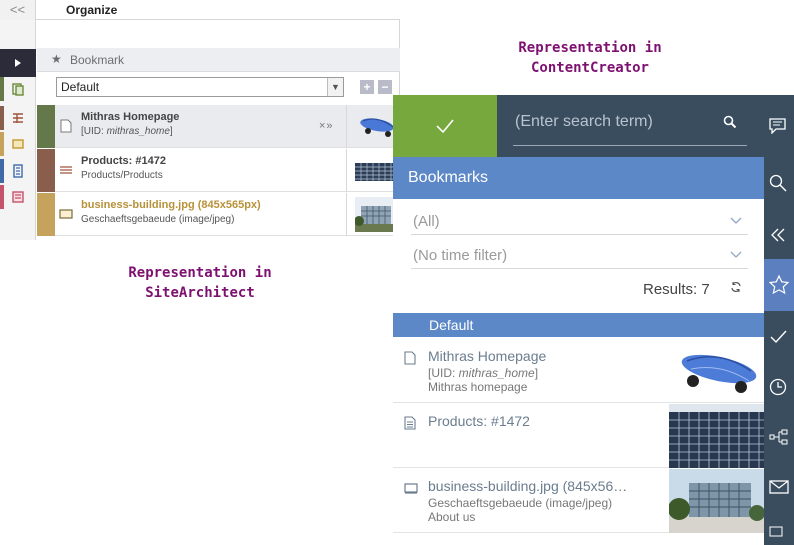 Image resolution: width=794 pixels, height=545 pixels. What do you see at coordinates (736, 288) in the screenshot?
I see `refresh-icon` at bounding box center [736, 288].